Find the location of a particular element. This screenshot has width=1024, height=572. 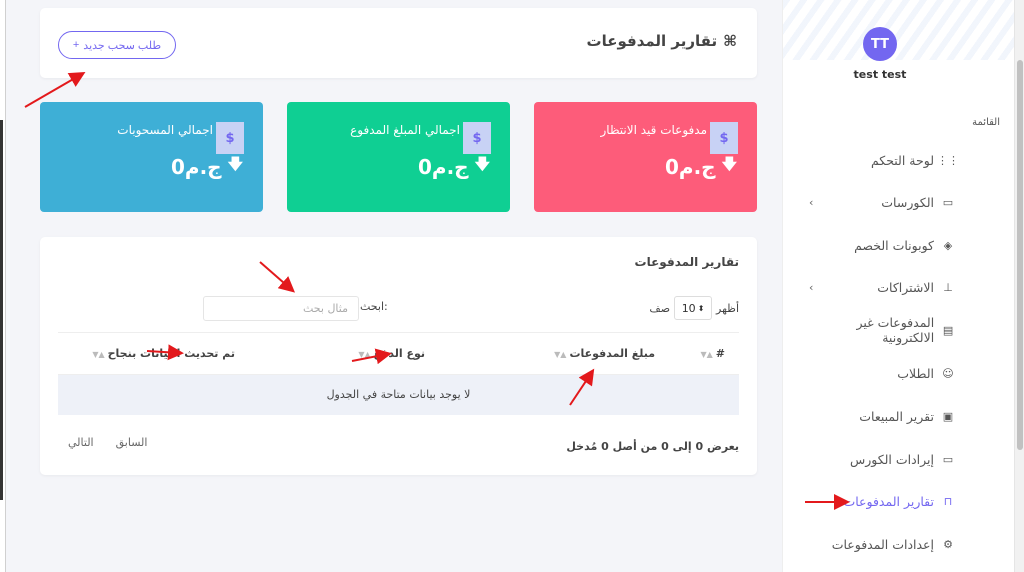

previous-button: السابق is located at coordinates (132, 442).